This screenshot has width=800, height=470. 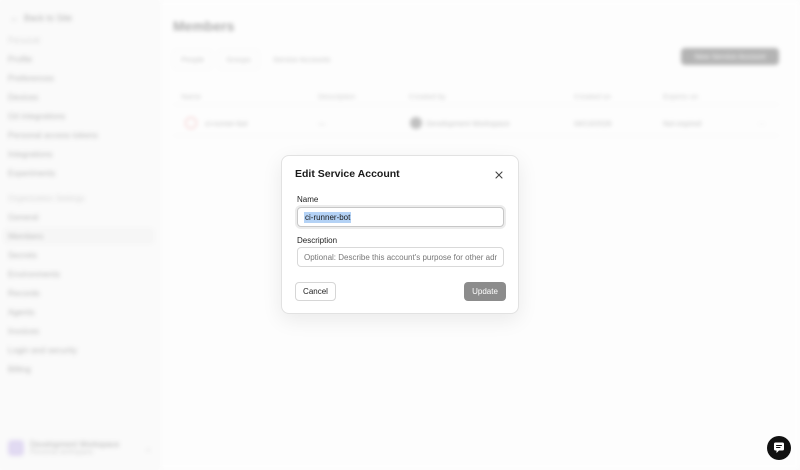 I want to click on description-input, so click(x=400, y=257).